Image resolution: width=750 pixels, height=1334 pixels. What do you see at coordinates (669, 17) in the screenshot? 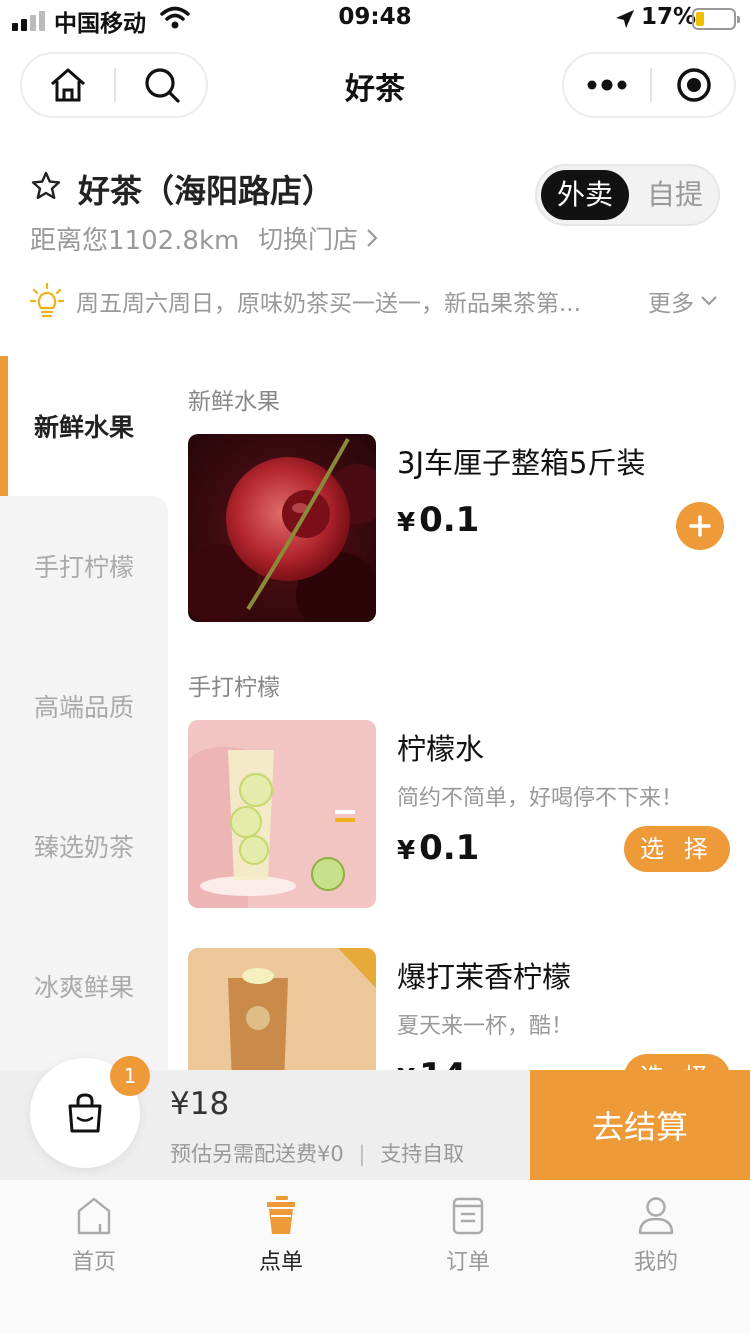
I see `battery-percent: 17%` at bounding box center [669, 17].